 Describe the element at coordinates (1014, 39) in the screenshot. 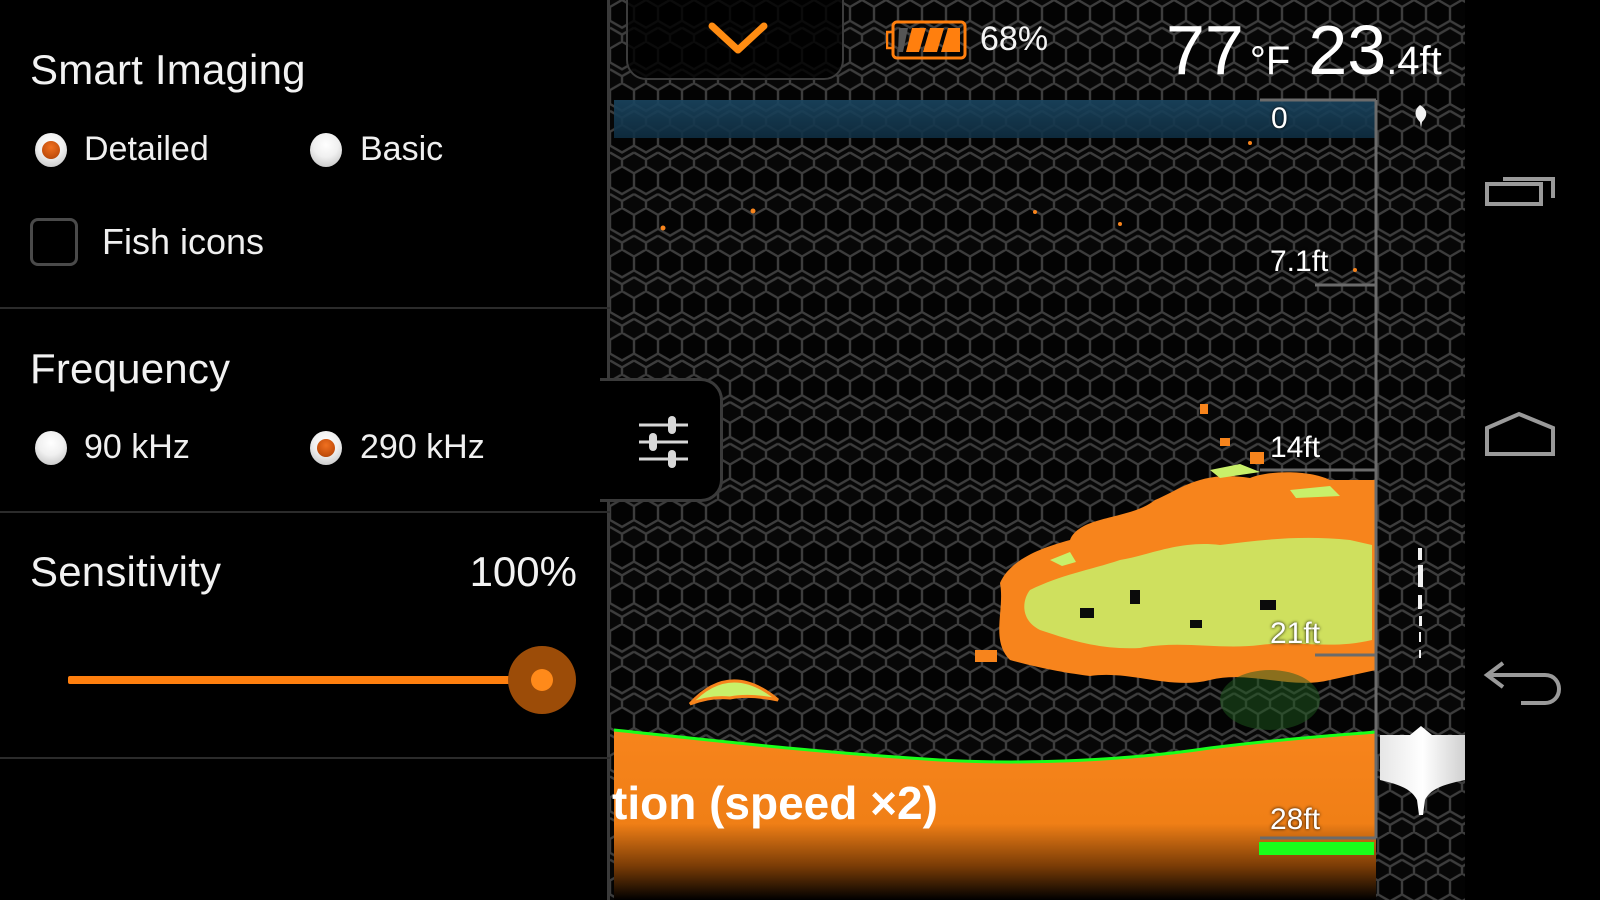

I see `battery-percent: 68%` at that location.